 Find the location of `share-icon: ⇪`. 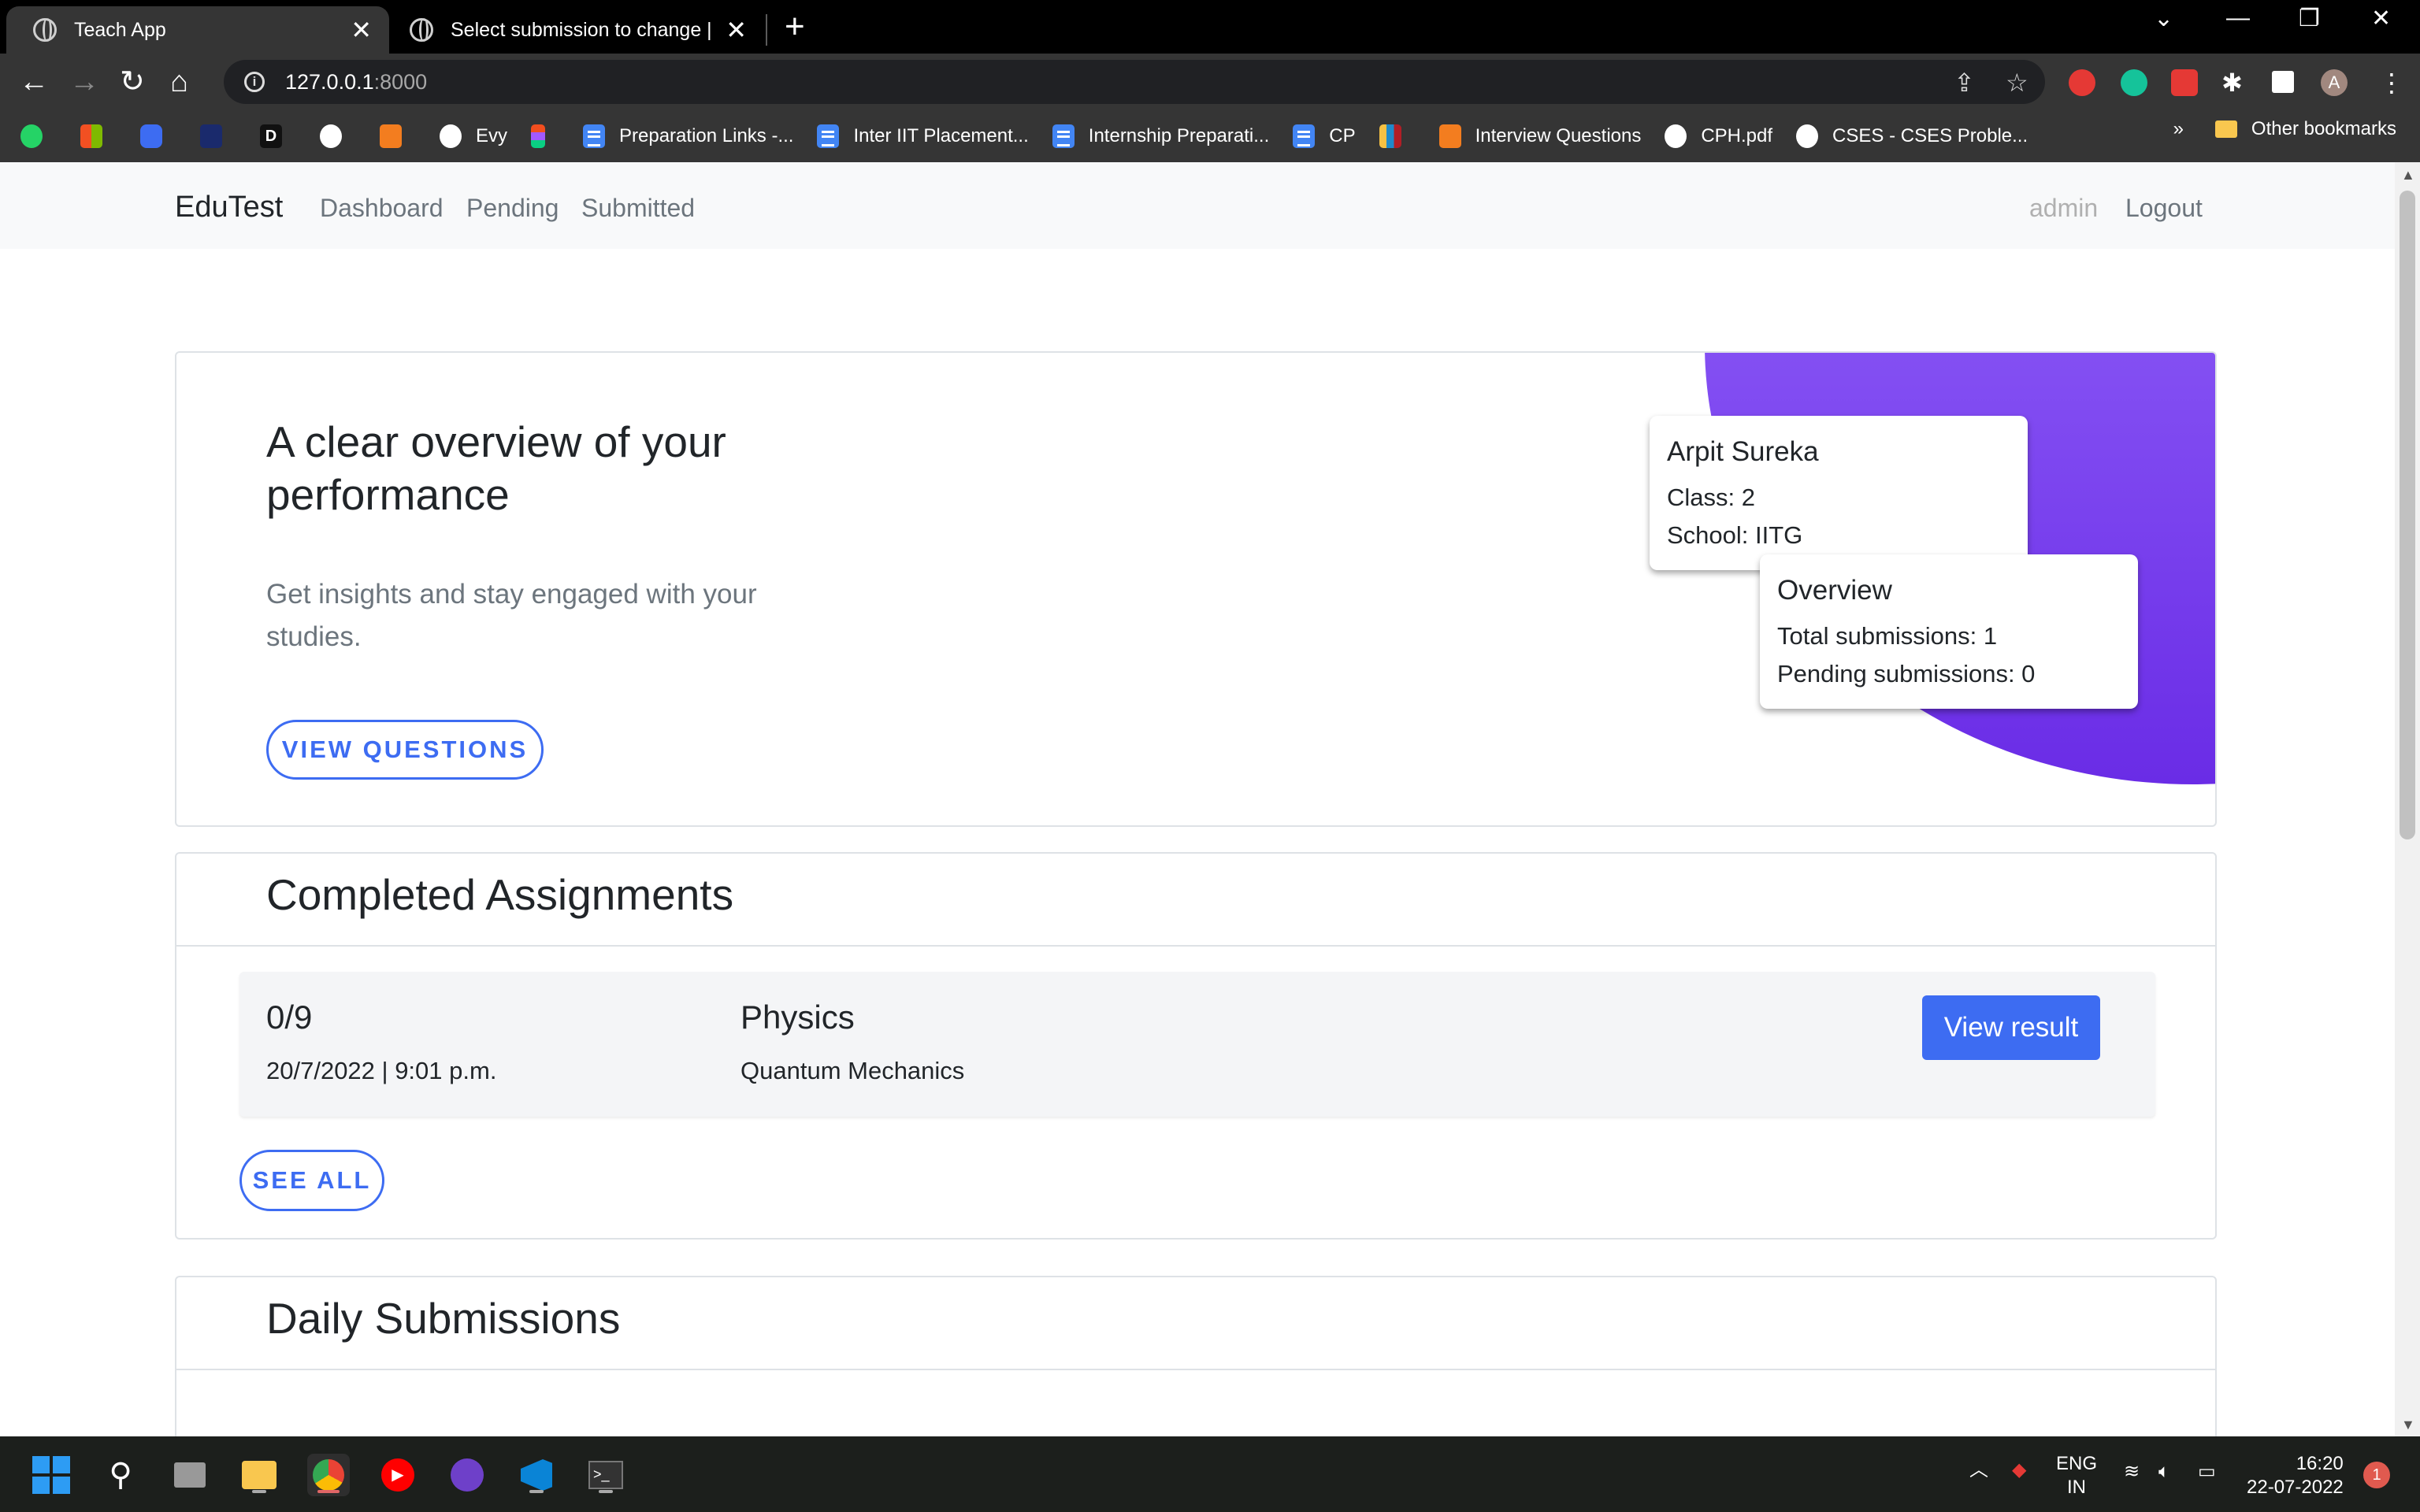

share-icon: ⇪ is located at coordinates (1964, 83).